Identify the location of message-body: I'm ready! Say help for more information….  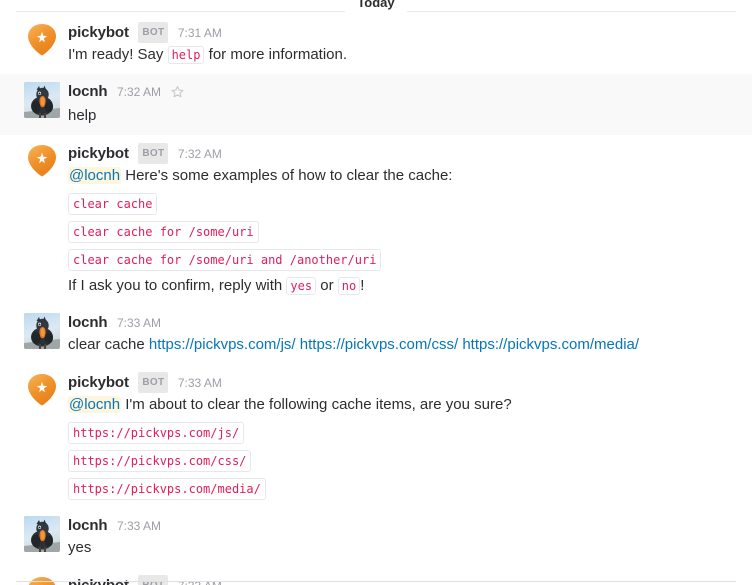
(400, 55).